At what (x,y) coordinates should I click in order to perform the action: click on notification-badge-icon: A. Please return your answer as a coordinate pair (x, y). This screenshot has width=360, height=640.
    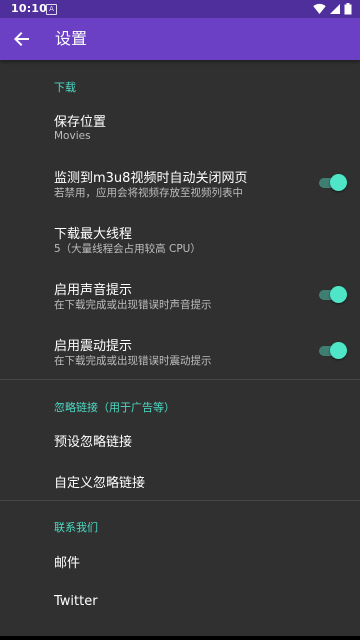
    Looking at the image, I should click on (51, 9).